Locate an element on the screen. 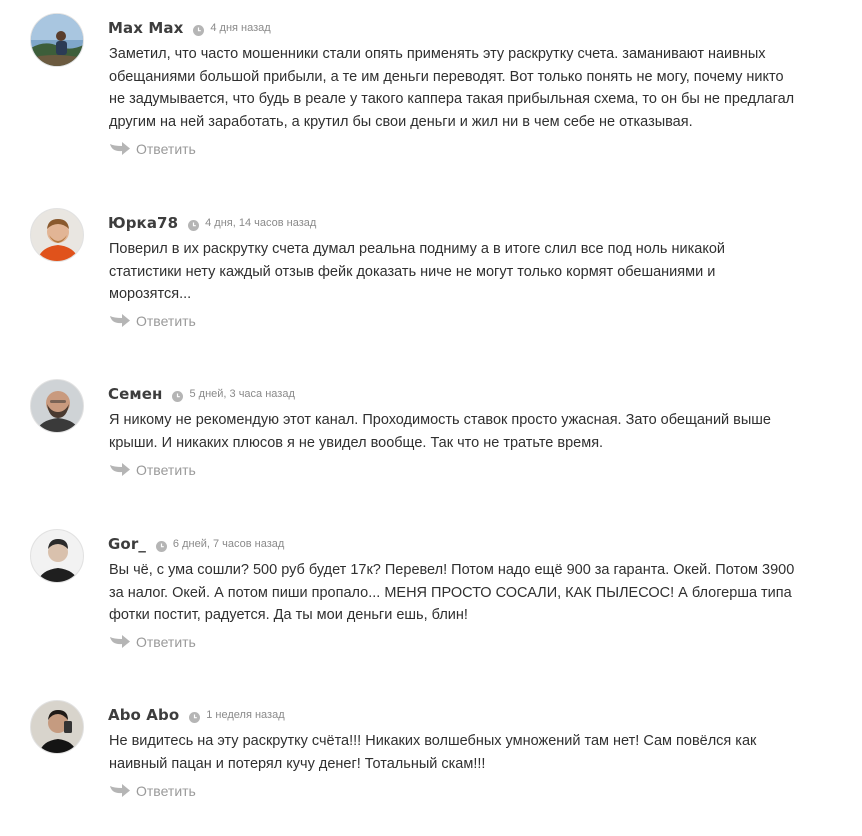 The height and width of the screenshot is (836, 862). comment-date: 4 дня, 14 часов назад is located at coordinates (261, 223).